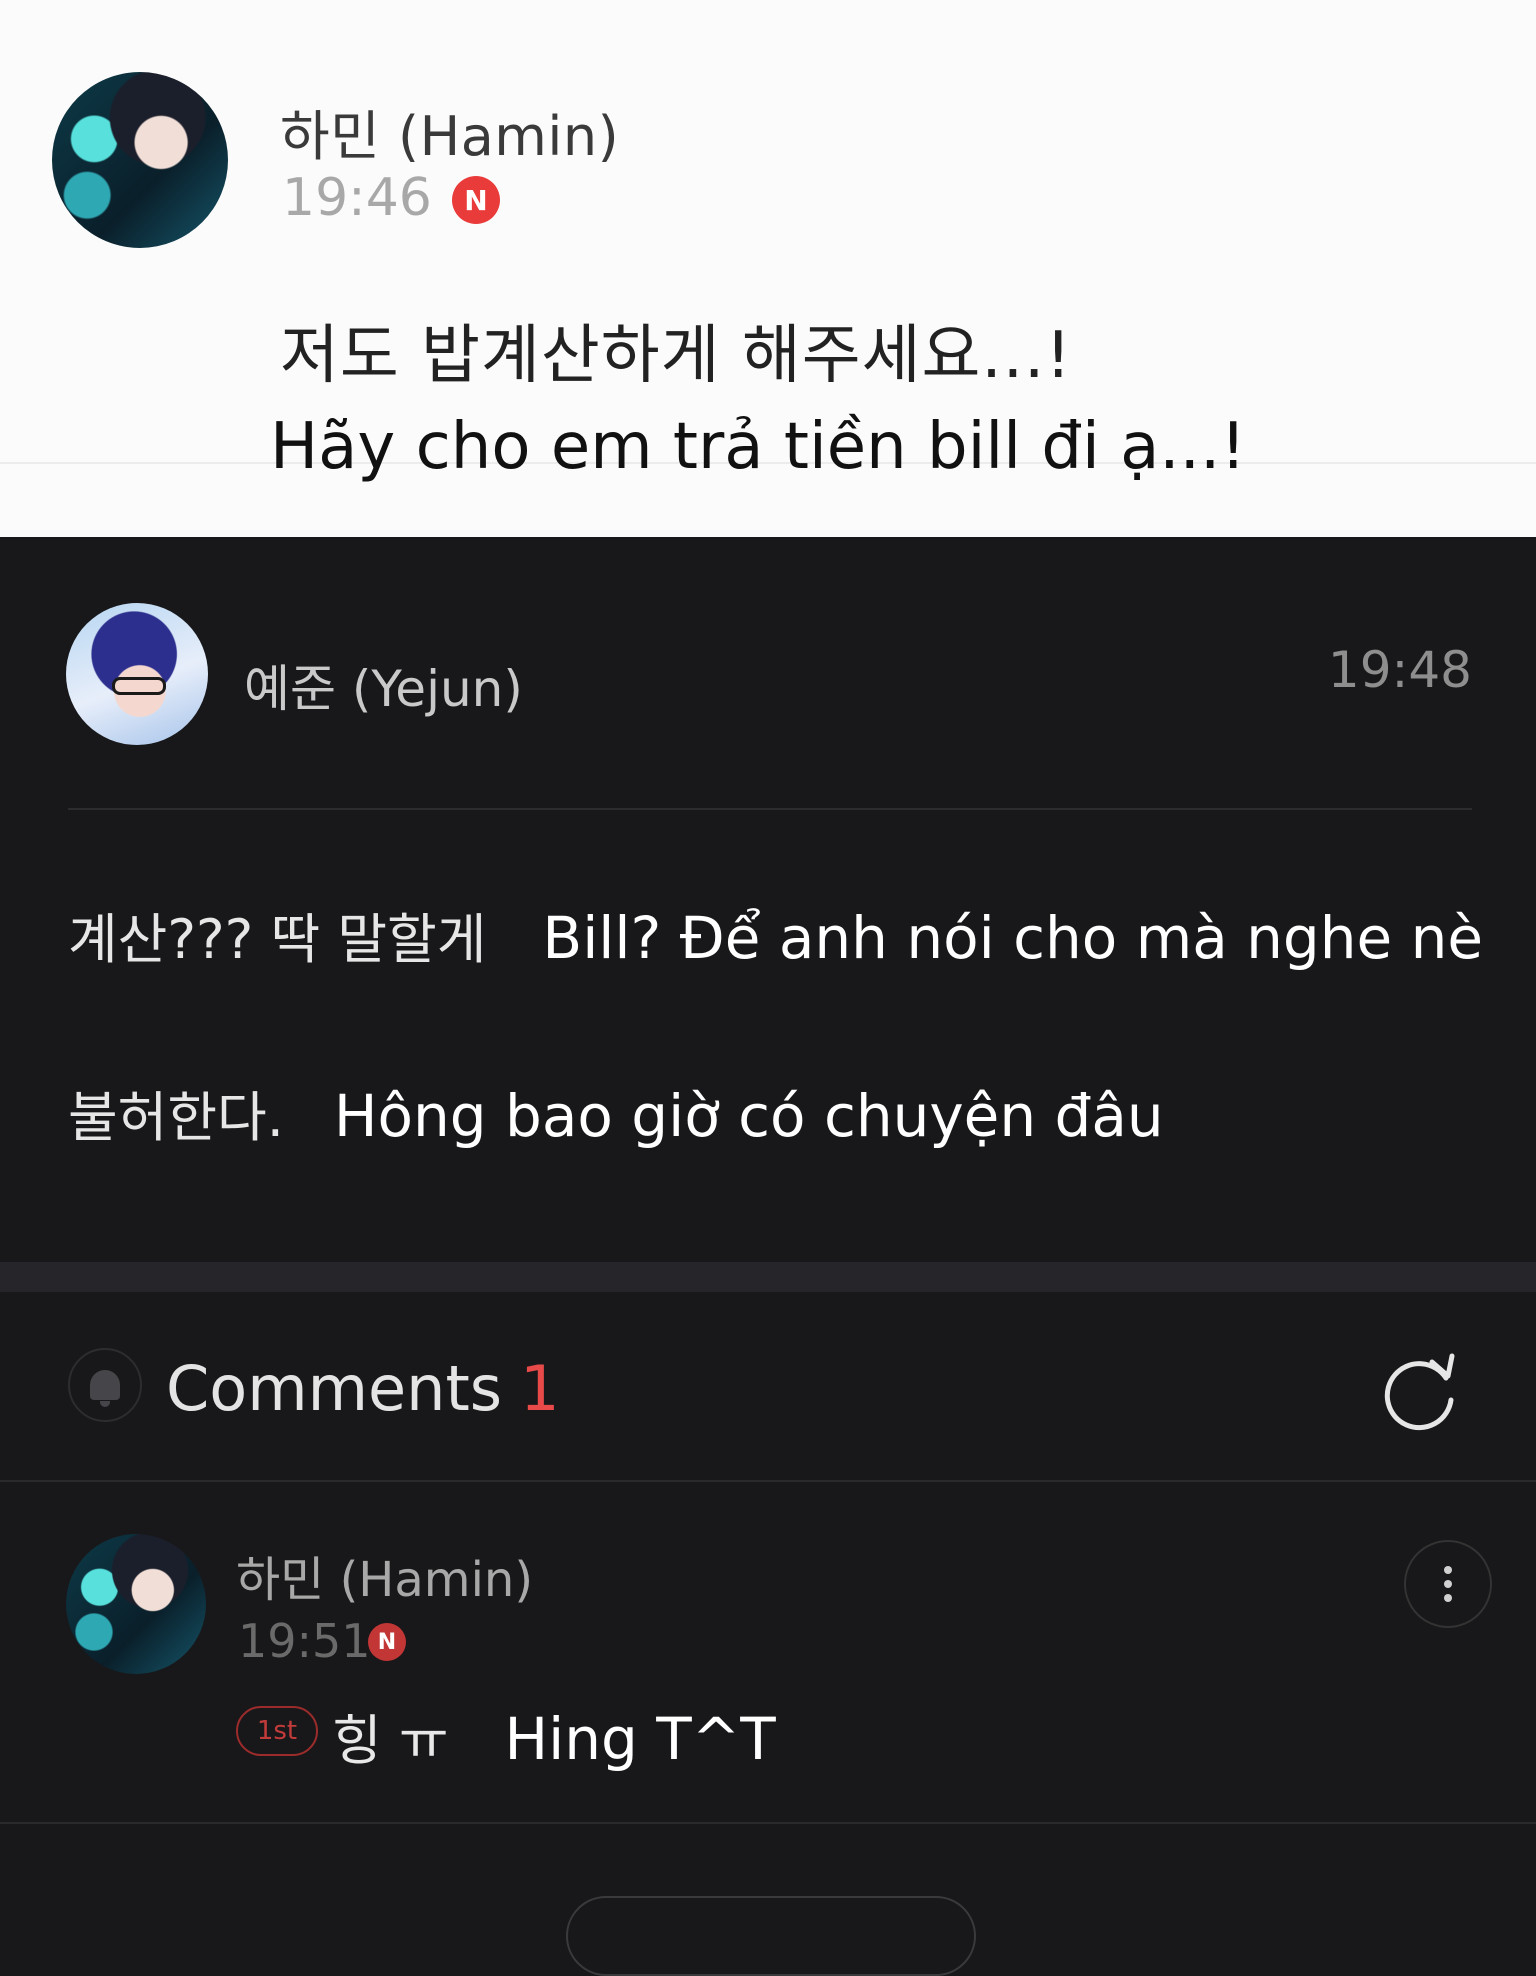 This screenshot has width=1536, height=1976. I want to click on top-post-text-vi: Hãy cho em trả tiền bill đi ạ...!, so click(758, 447).